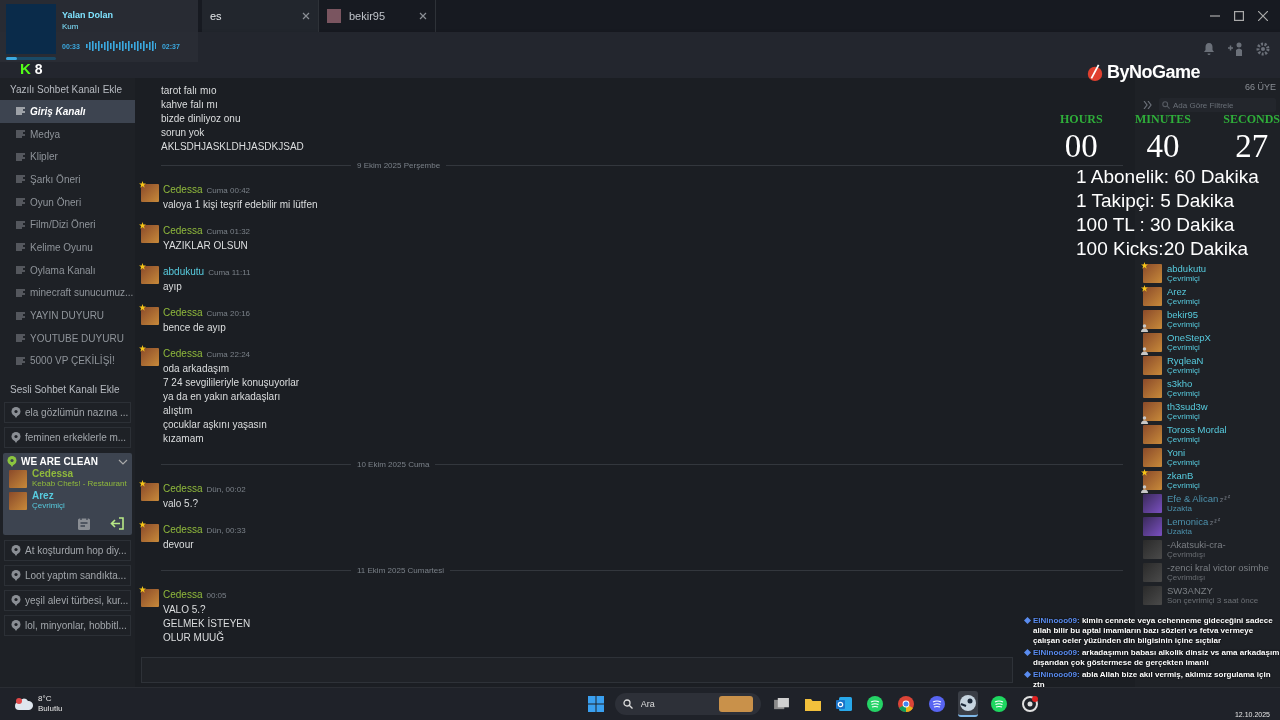 The width and height of the screenshot is (1280, 720). I want to click on timer-label: HOURS, so click(1081, 119).